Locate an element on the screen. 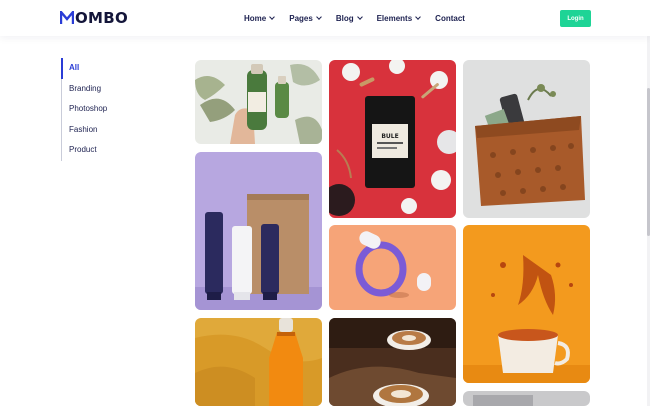  filter-fashion: Fashion is located at coordinates (101, 130).